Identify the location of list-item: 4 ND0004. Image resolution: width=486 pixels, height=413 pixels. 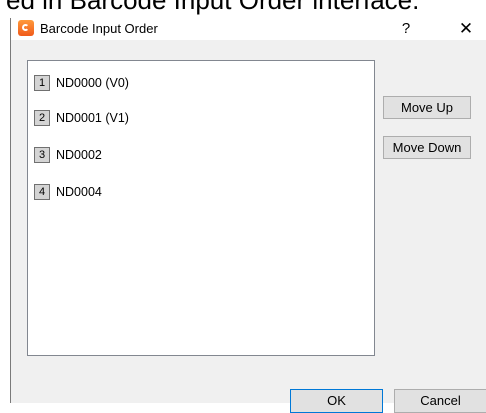
(68, 192).